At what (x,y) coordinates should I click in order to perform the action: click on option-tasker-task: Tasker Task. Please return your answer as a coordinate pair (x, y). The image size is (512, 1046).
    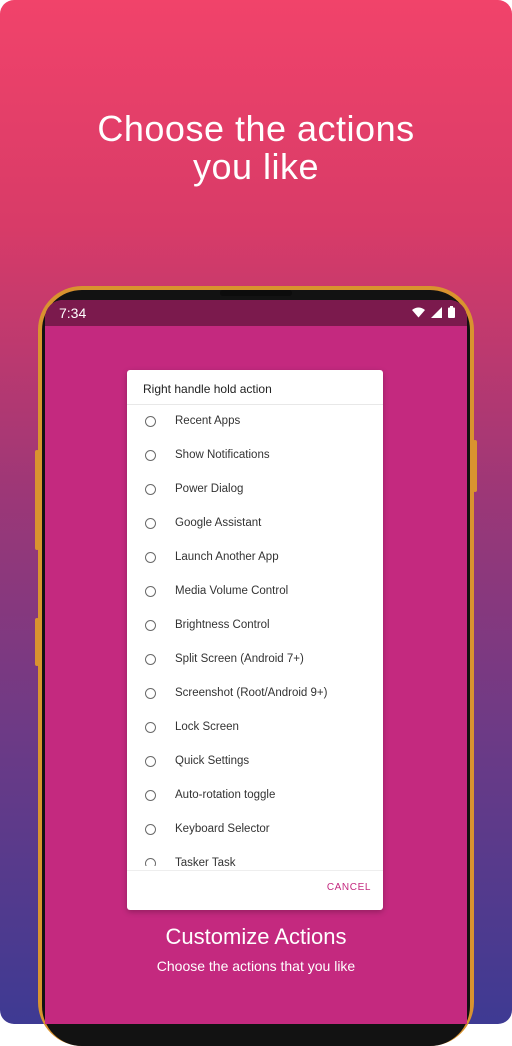
    Looking at the image, I should click on (255, 857).